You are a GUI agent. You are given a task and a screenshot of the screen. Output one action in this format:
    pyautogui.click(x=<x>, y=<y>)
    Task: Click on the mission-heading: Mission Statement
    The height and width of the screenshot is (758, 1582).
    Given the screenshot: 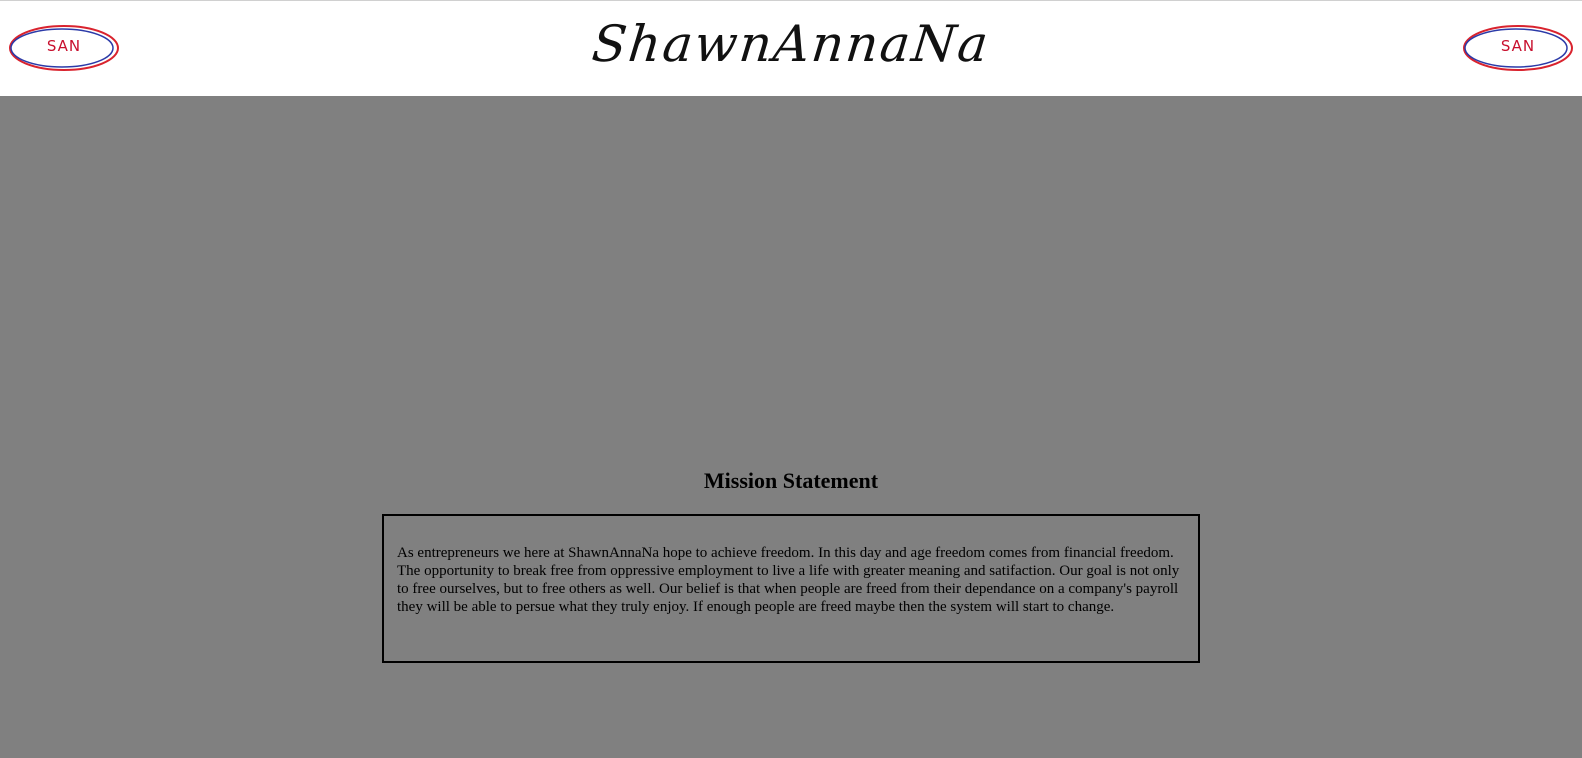 What is the action you would take?
    pyautogui.click(x=791, y=480)
    